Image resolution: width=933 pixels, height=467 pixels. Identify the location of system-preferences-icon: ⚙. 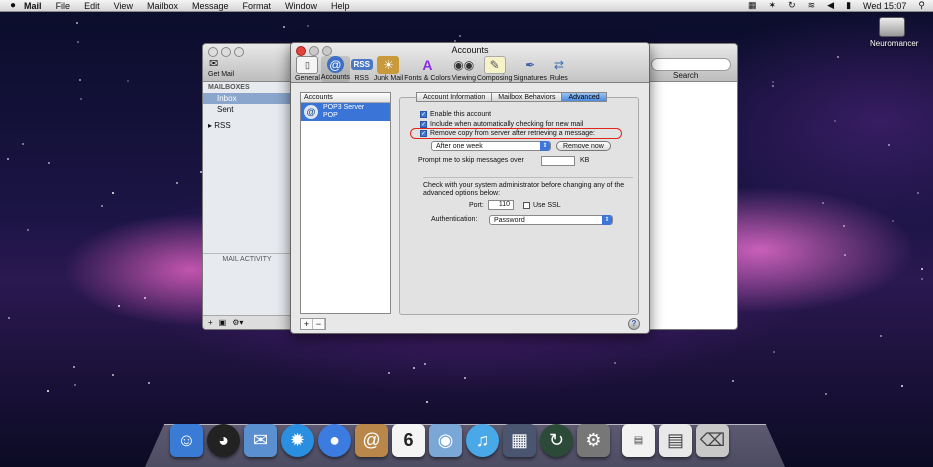
(593, 440).